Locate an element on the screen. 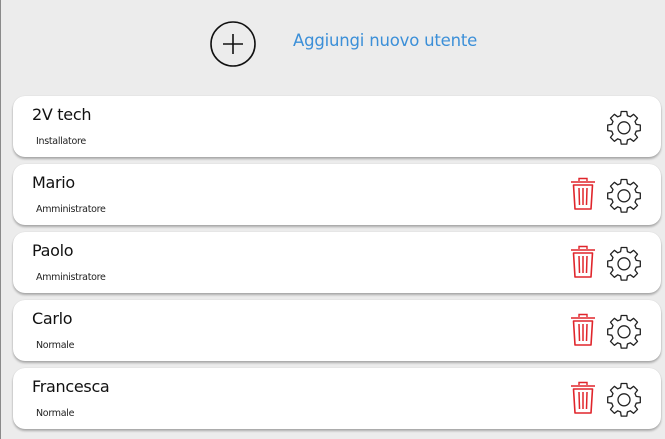 This screenshot has width=665, height=439. user-name: 2V tech is located at coordinates (62, 114).